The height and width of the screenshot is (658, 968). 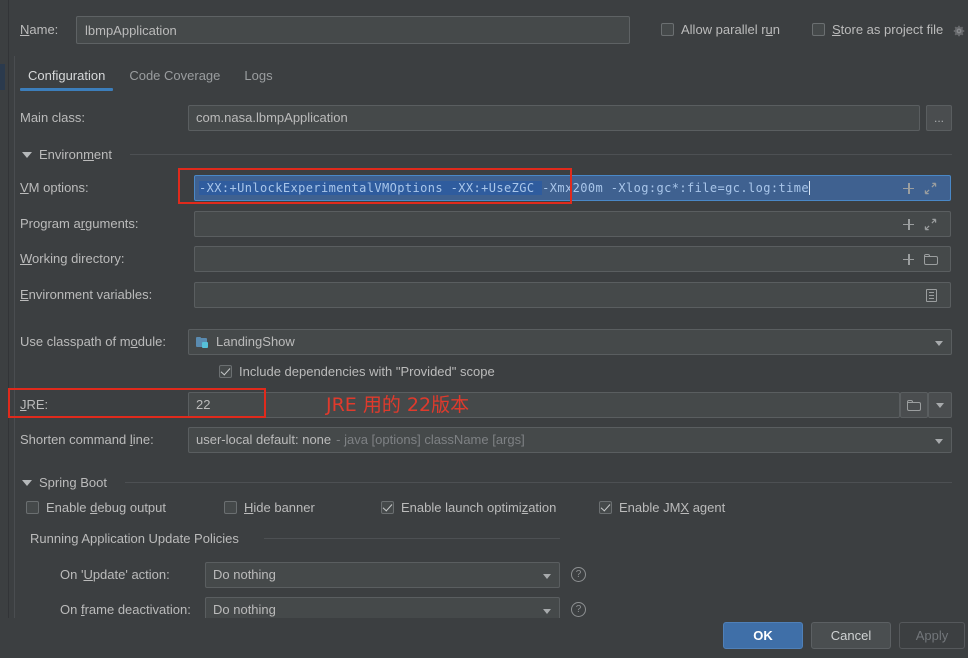 I want to click on store-as-project-file-checkbox: Store as project file, so click(x=877, y=29).